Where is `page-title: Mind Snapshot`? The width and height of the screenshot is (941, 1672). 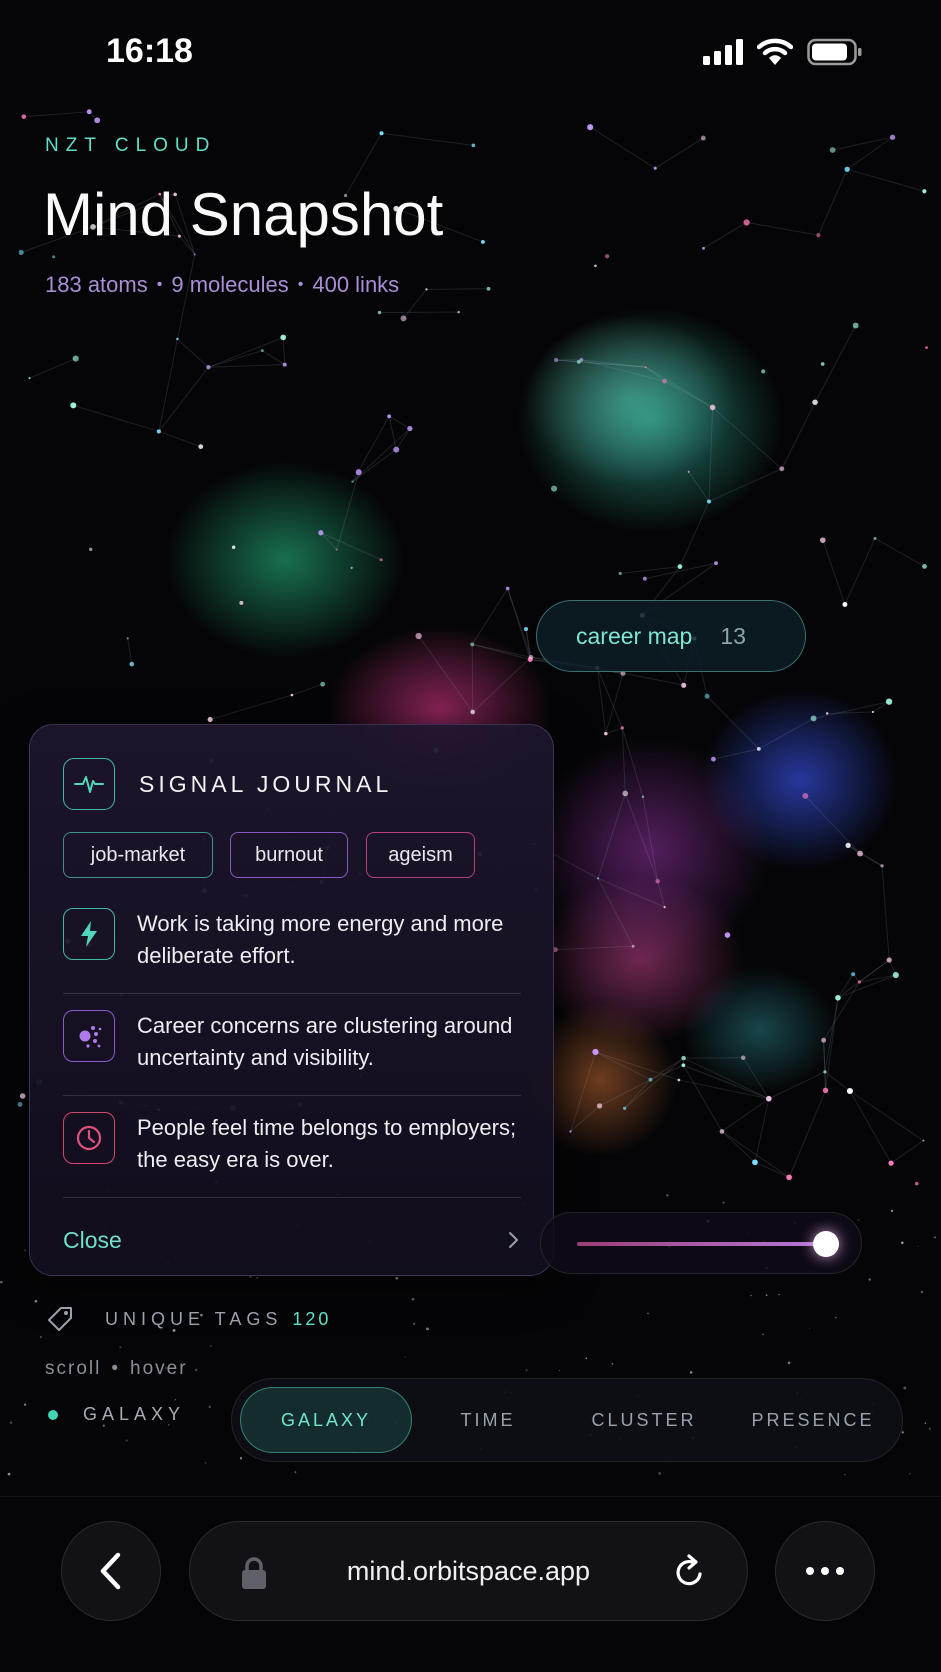 page-title: Mind Snapshot is located at coordinates (243, 214).